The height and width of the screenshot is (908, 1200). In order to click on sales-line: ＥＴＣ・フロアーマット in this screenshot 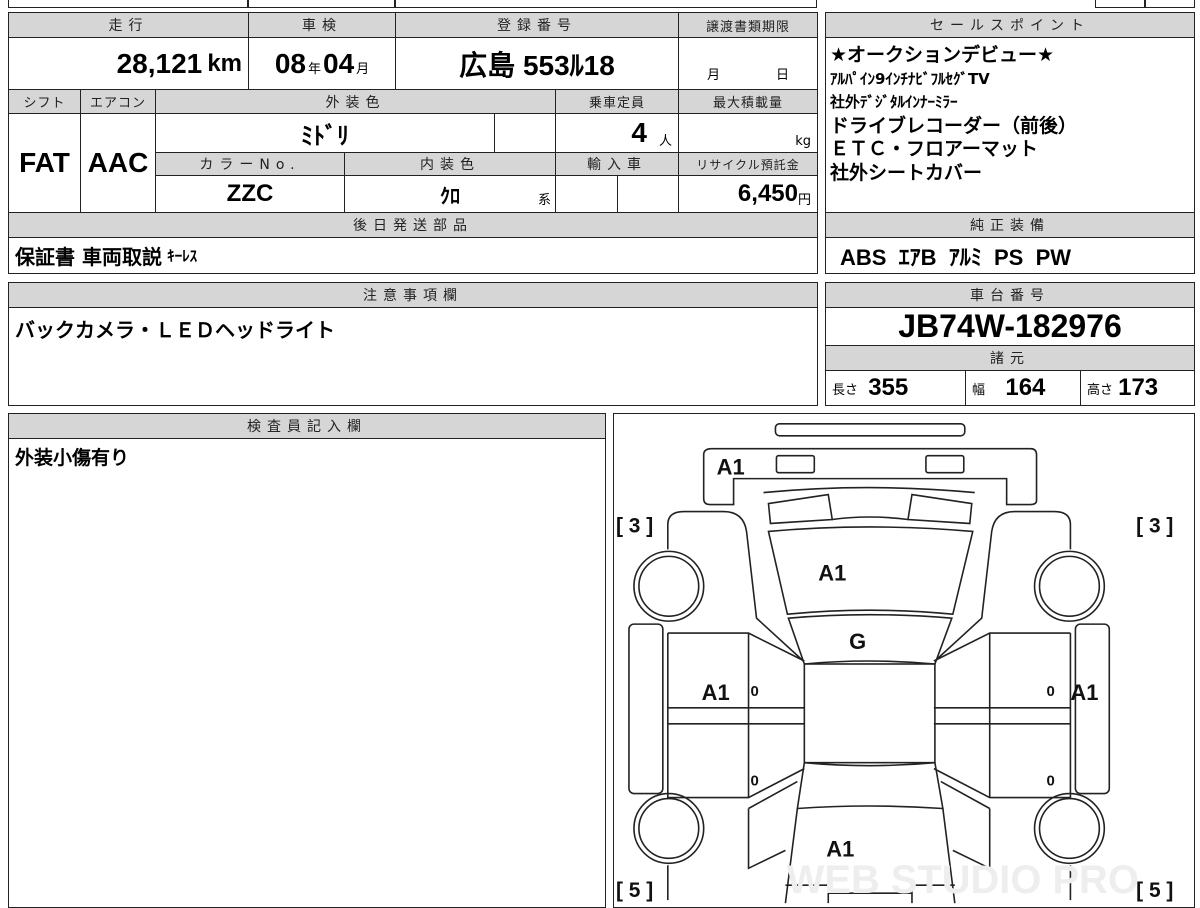, I will do `click(934, 149)`.